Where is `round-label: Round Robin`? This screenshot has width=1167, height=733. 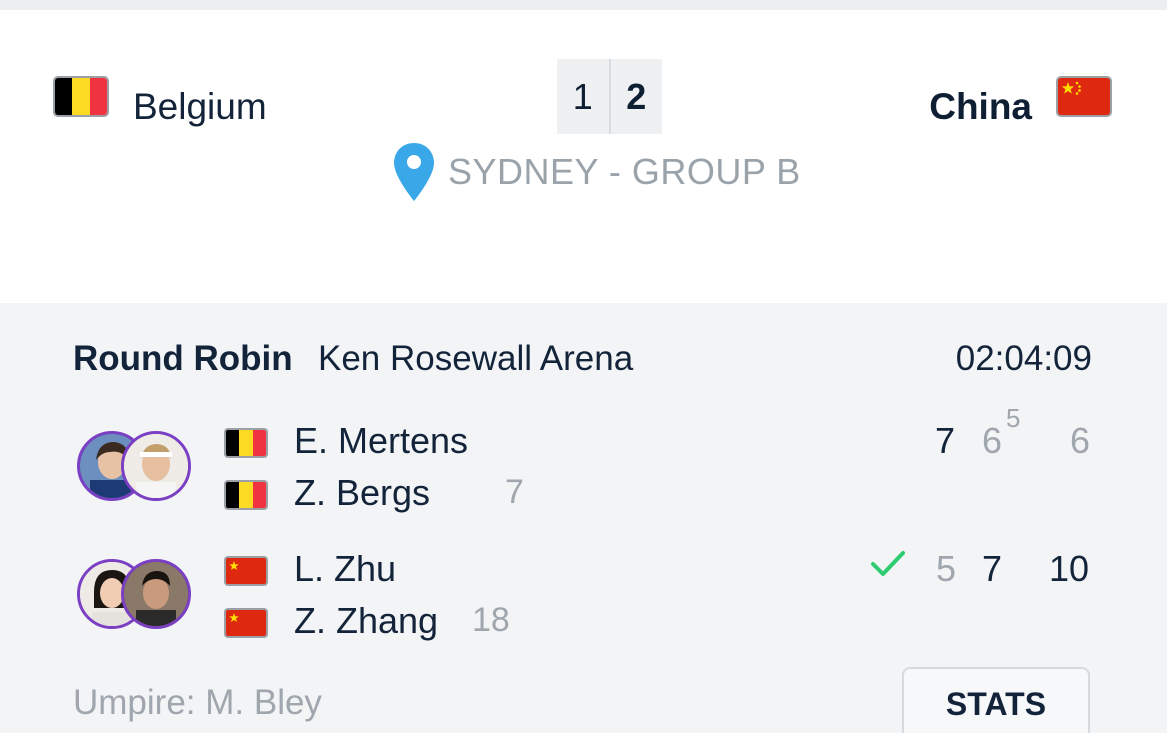 round-label: Round Robin is located at coordinates (183, 358).